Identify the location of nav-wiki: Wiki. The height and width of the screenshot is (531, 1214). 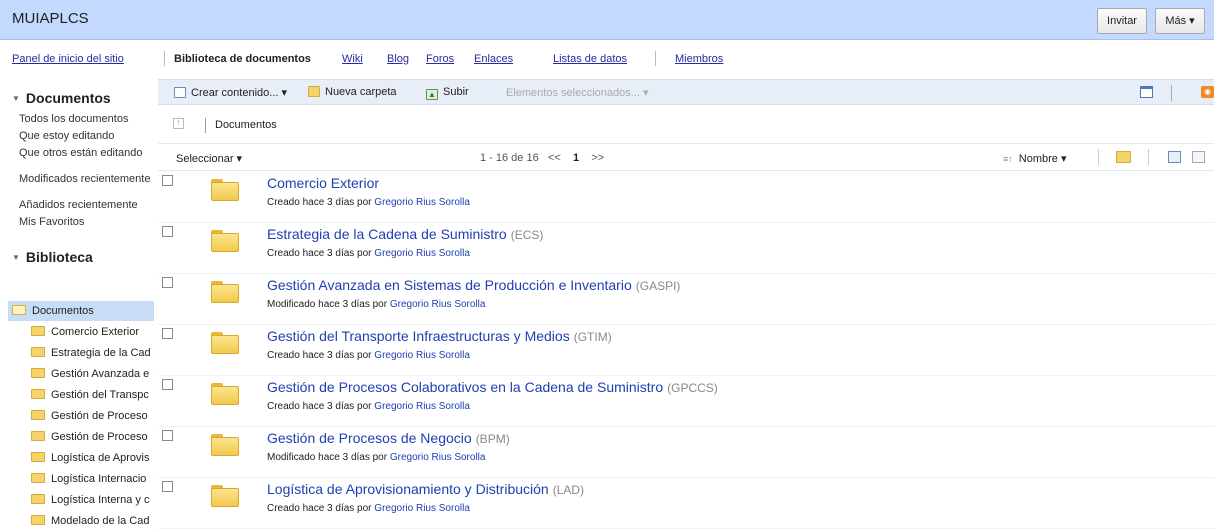
(352, 59).